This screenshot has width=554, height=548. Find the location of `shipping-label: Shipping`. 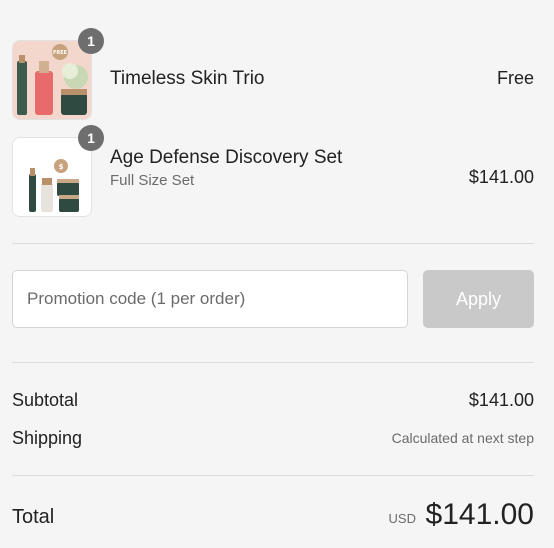

shipping-label: Shipping is located at coordinates (47, 438).